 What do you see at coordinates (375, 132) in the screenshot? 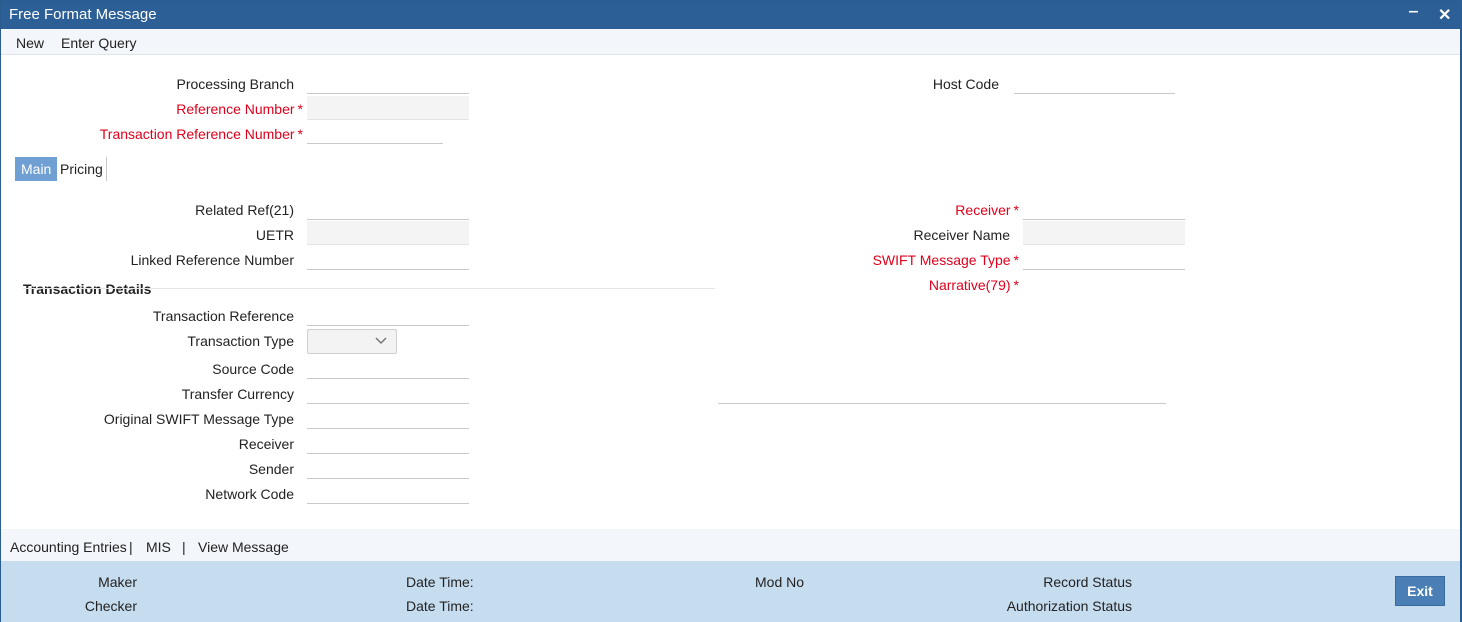
I see `transaction-reference-number-input` at bounding box center [375, 132].